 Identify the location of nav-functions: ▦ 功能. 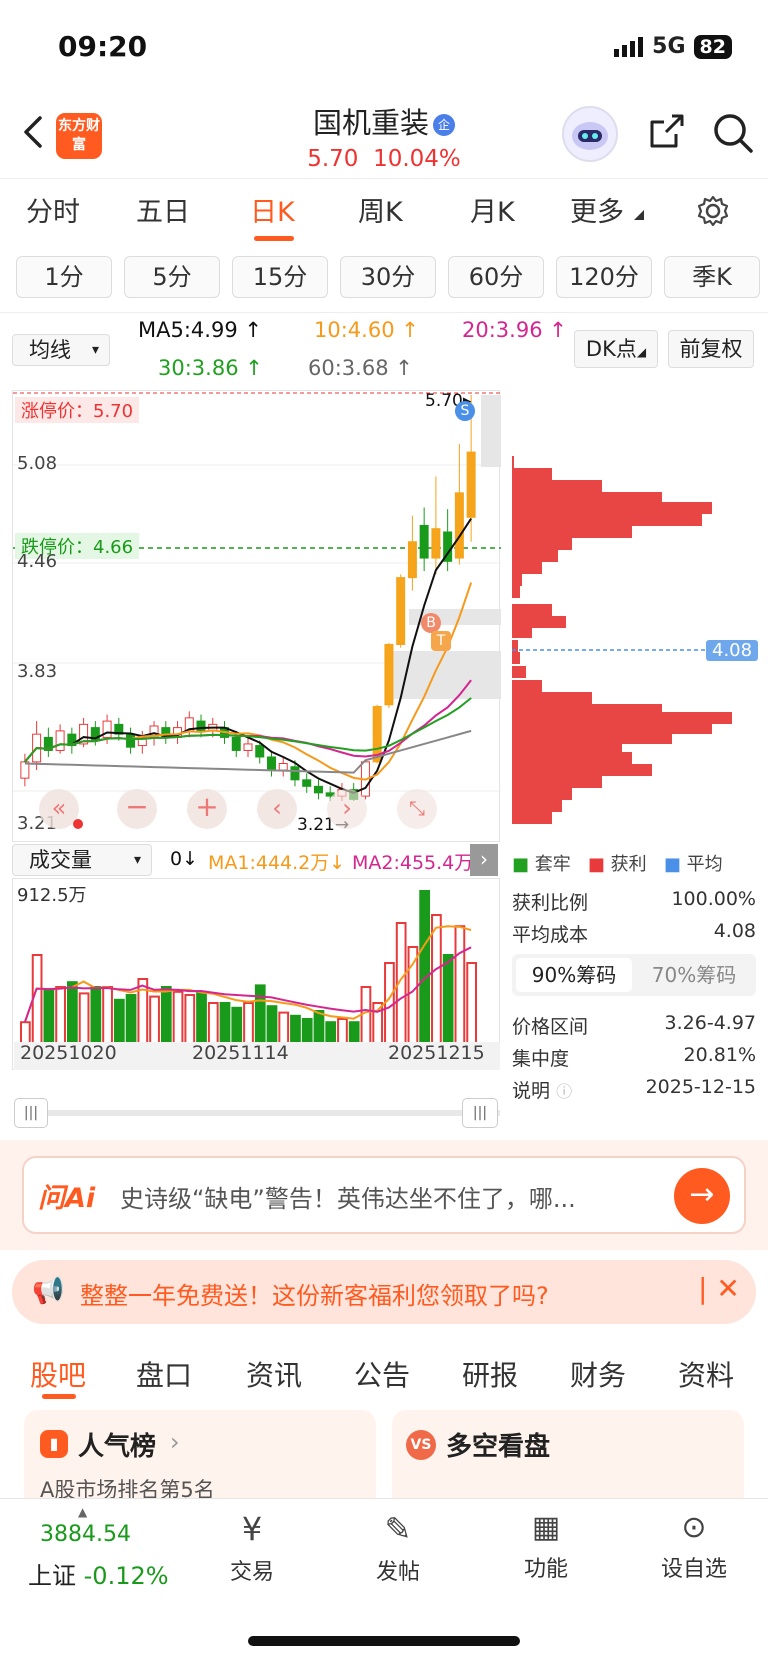
(546, 1546).